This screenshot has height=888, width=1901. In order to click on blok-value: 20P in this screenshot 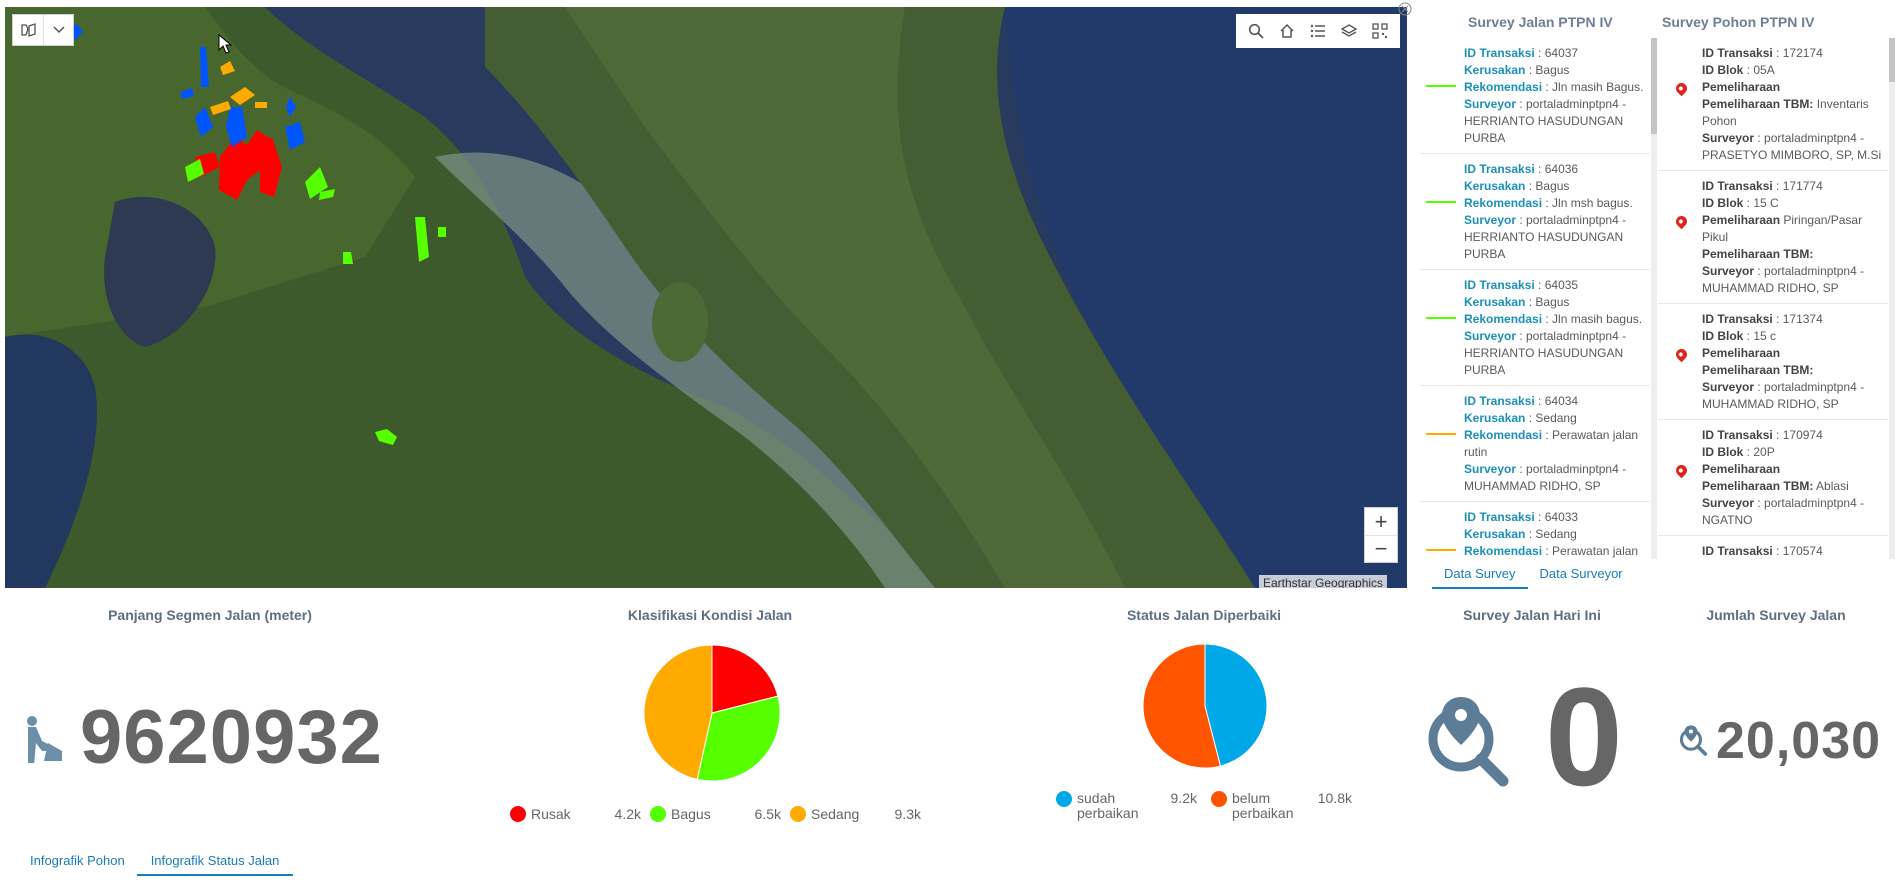, I will do `click(1764, 452)`.